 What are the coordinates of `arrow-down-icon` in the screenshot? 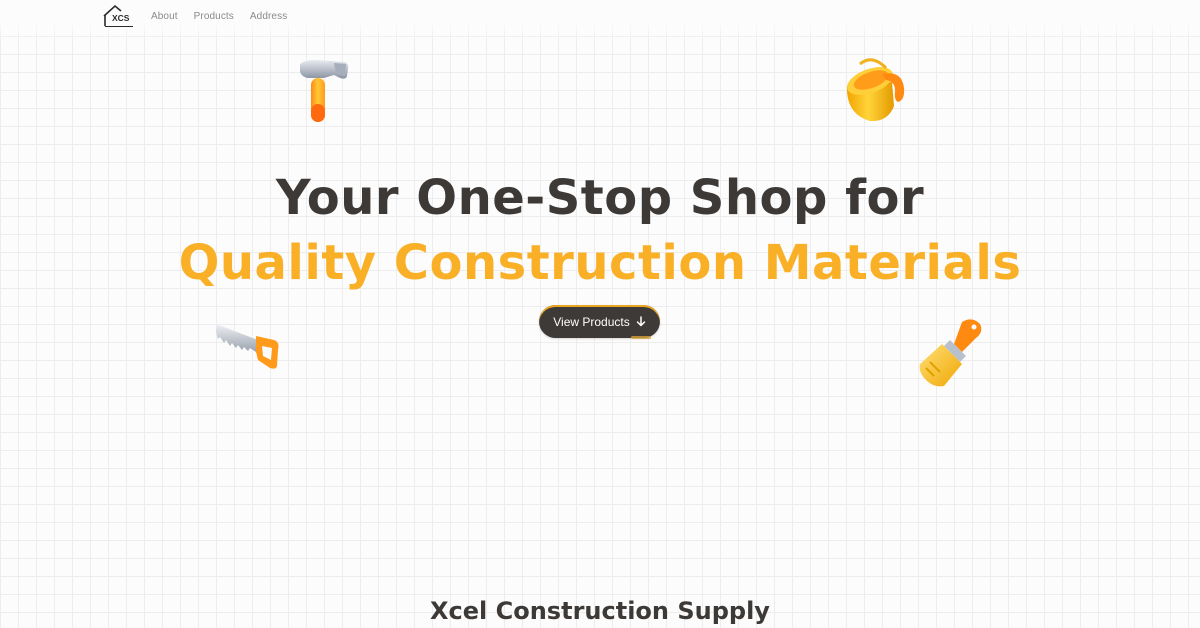 It's located at (640, 321).